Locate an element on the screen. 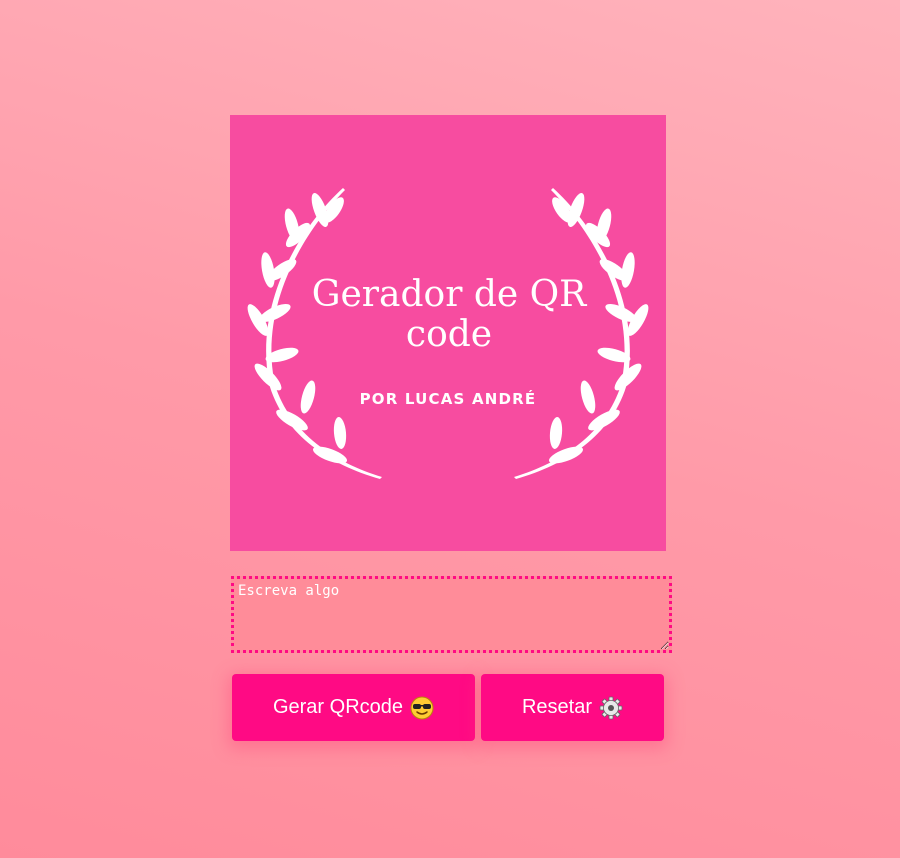 Image resolution: width=900 pixels, height=858 pixels. gear-icon is located at coordinates (611, 708).